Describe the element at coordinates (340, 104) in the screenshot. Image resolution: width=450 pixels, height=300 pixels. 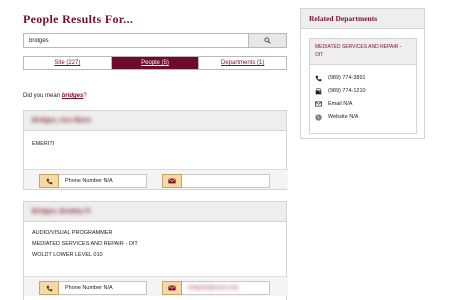
I see `department-email-value: Email N/A` at that location.